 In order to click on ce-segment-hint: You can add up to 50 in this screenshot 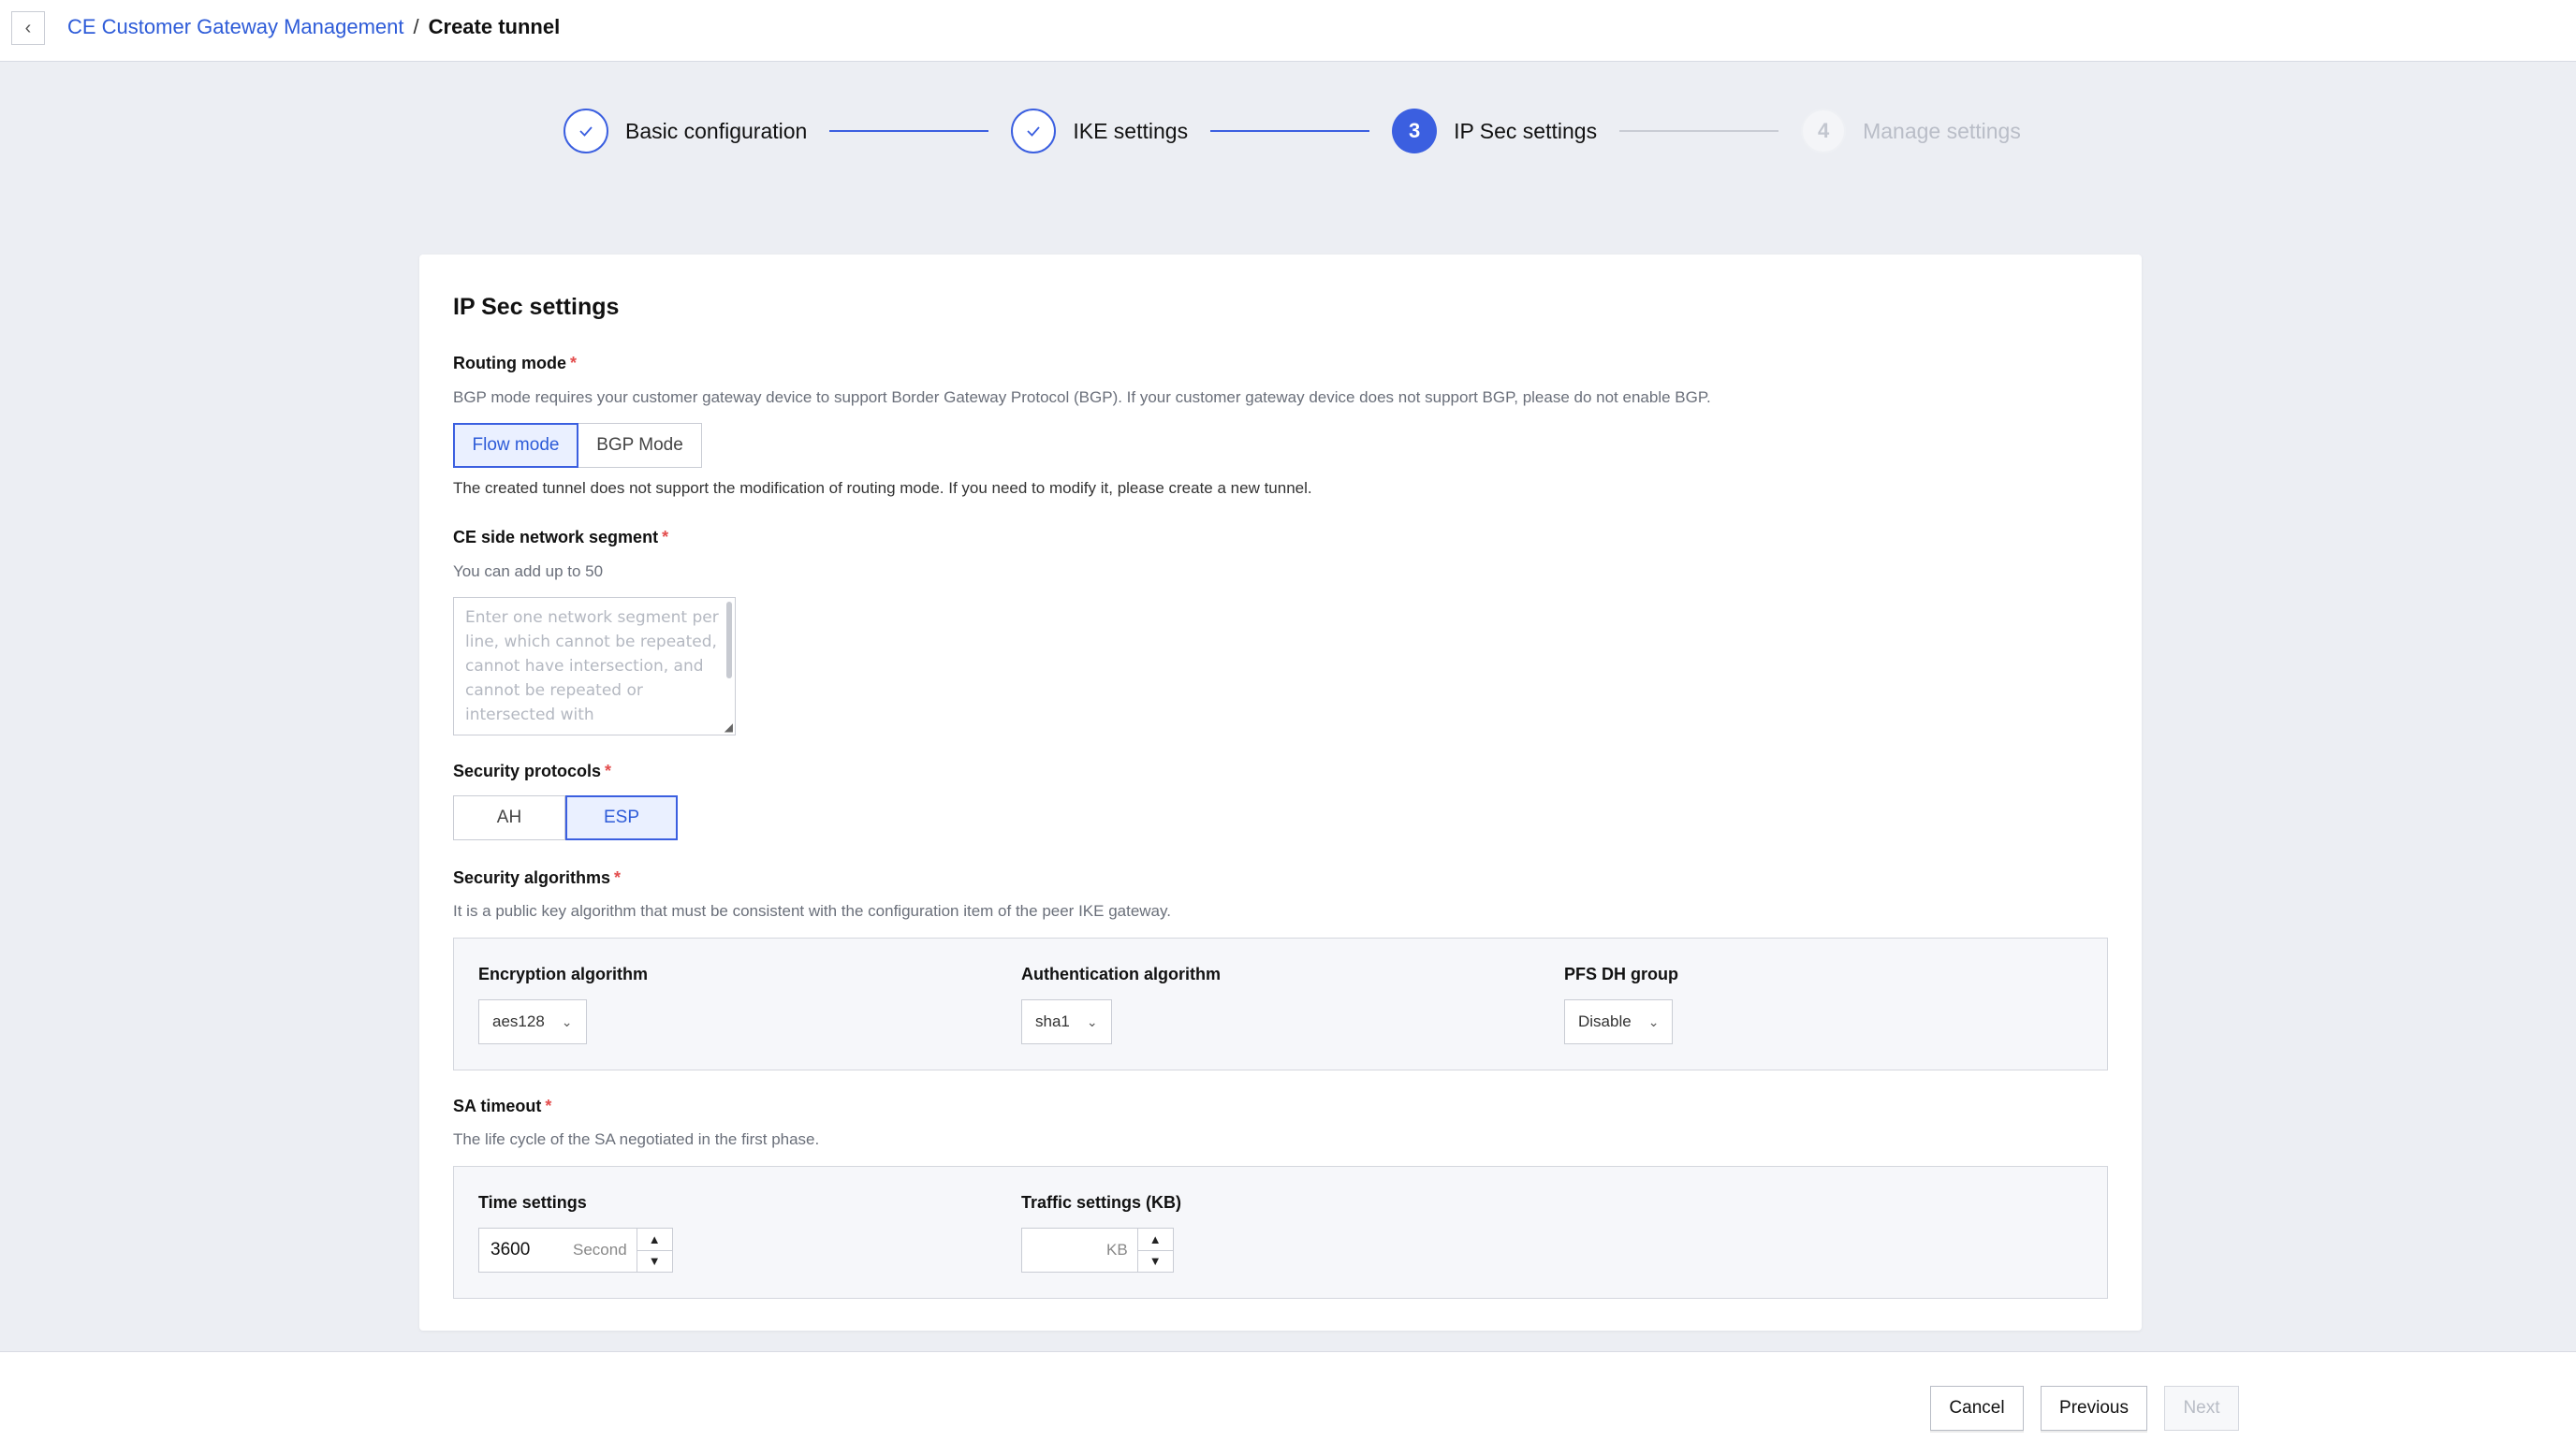, I will do `click(528, 571)`.